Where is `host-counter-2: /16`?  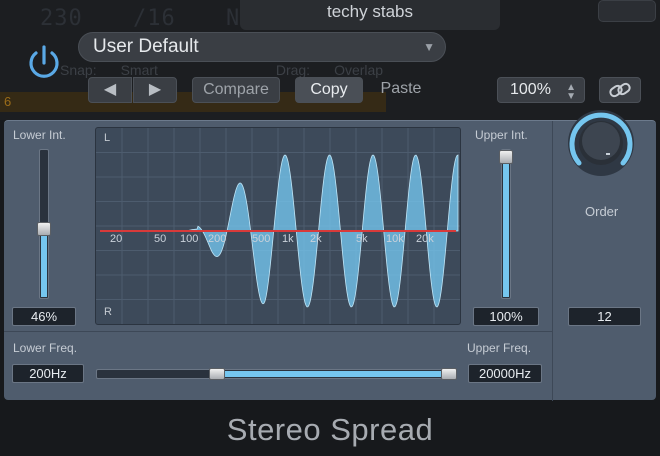
host-counter-2: /16 is located at coordinates (154, 18).